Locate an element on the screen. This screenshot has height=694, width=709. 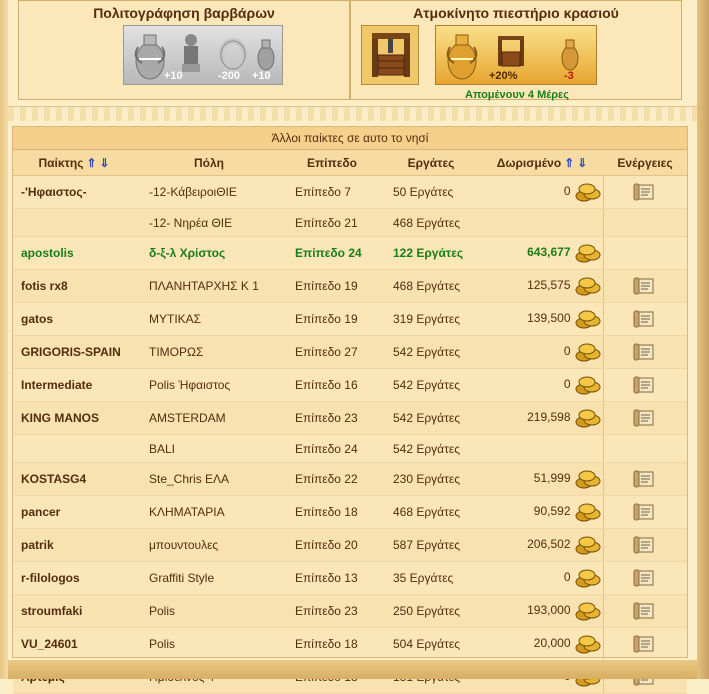
city-name: ΤΙΜΟΡΩΣ is located at coordinates (209, 352).